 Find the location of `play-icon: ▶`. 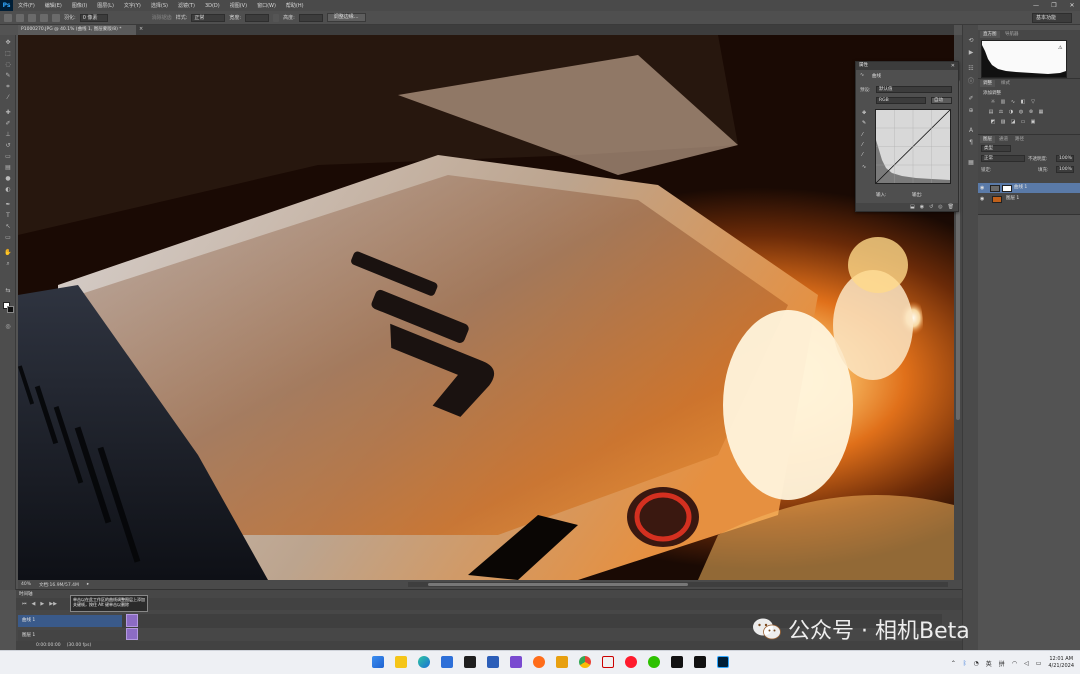

play-icon: ▶ is located at coordinates (42, 604).